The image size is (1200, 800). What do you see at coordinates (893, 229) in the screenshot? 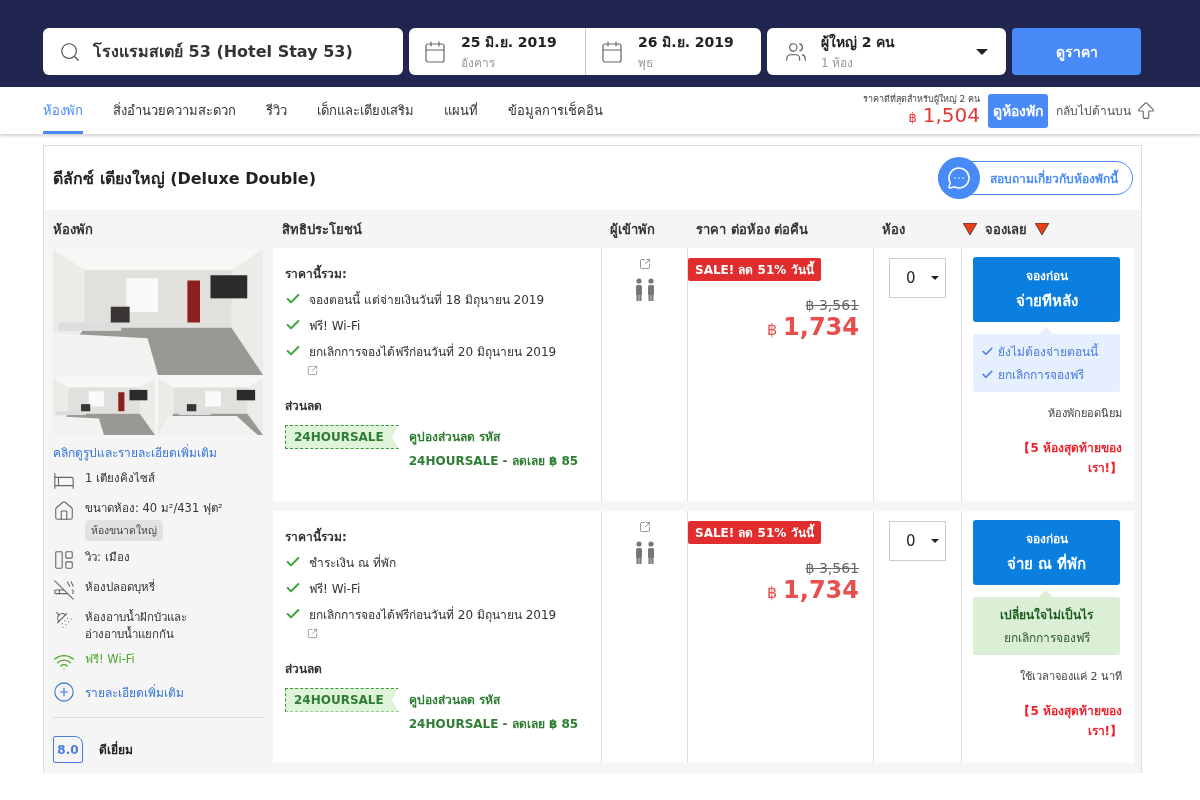
I see `column-header: ห้อง` at bounding box center [893, 229].